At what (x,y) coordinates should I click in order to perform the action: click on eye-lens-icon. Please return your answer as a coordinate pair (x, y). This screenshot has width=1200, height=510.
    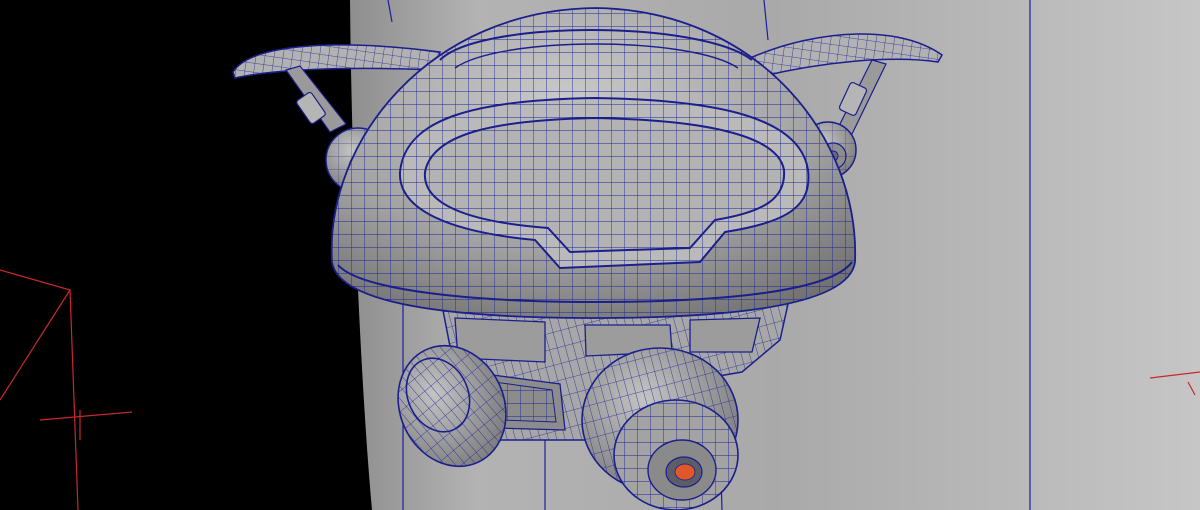
    Looking at the image, I should click on (685, 472).